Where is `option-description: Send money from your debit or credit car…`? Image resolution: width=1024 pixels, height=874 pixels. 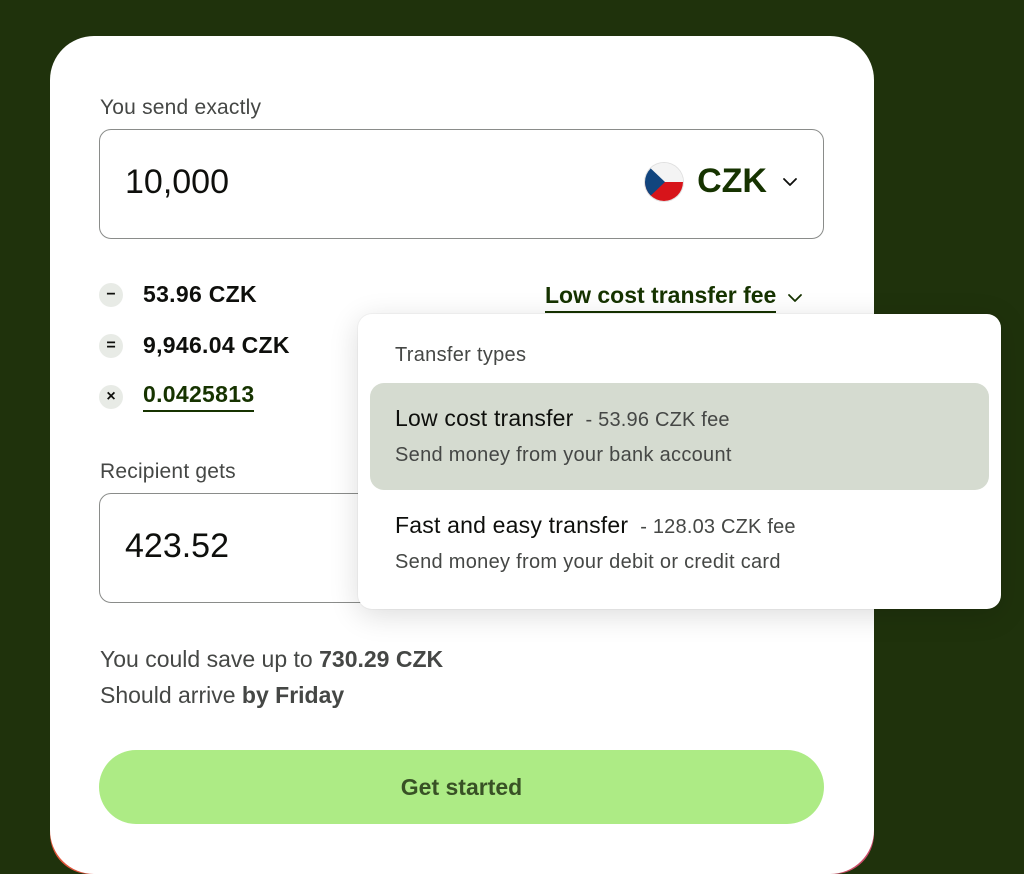 option-description: Send money from your debit or credit car… is located at coordinates (588, 562).